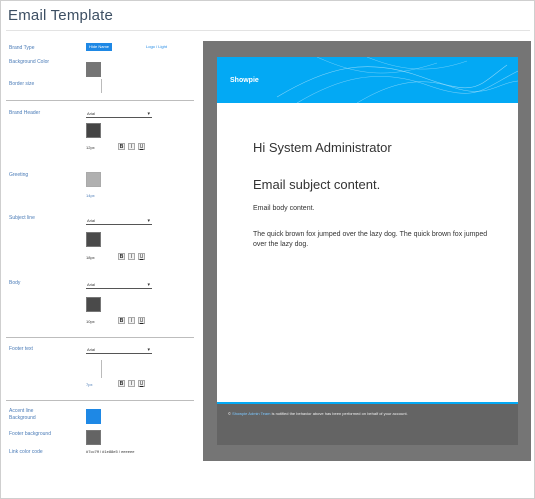 Image resolution: width=535 pixels, height=499 pixels. I want to click on email-banner: Showpie, so click(367, 80).